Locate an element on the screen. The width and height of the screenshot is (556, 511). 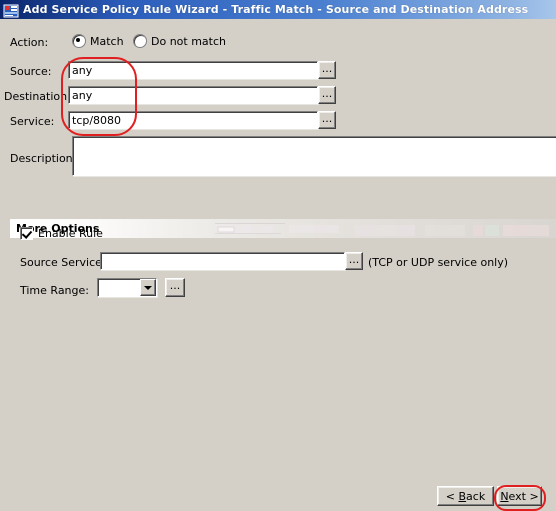
source-service-label: Source Service: is located at coordinates (63, 262).